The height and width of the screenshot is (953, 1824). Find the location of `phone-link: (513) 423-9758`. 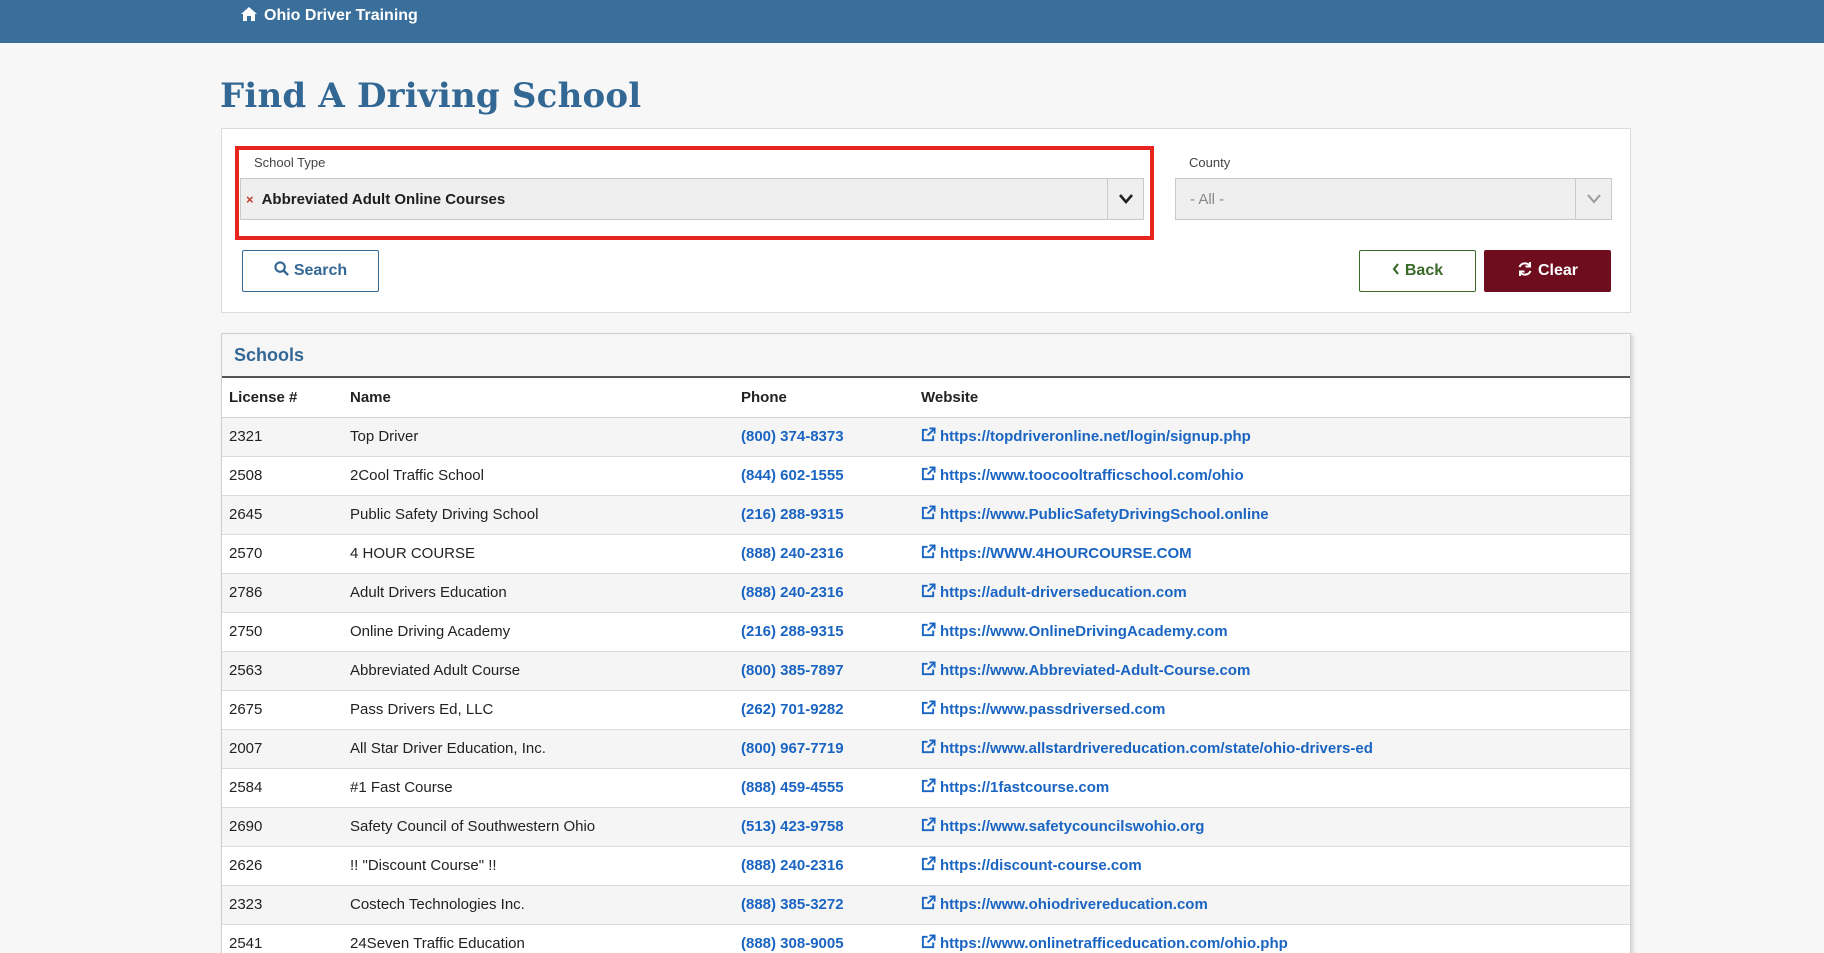

phone-link: (513) 423-9758 is located at coordinates (792, 826).